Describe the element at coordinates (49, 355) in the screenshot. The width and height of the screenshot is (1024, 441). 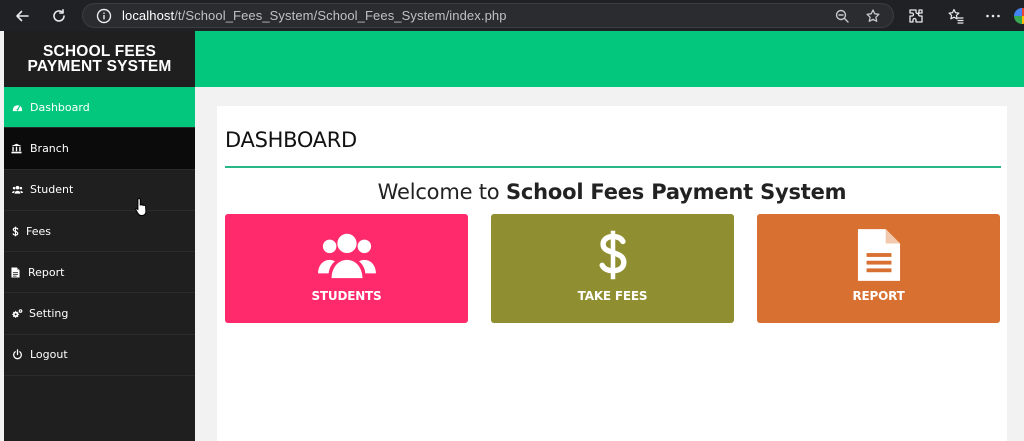
I see `sidebar-item-label: Logout` at that location.